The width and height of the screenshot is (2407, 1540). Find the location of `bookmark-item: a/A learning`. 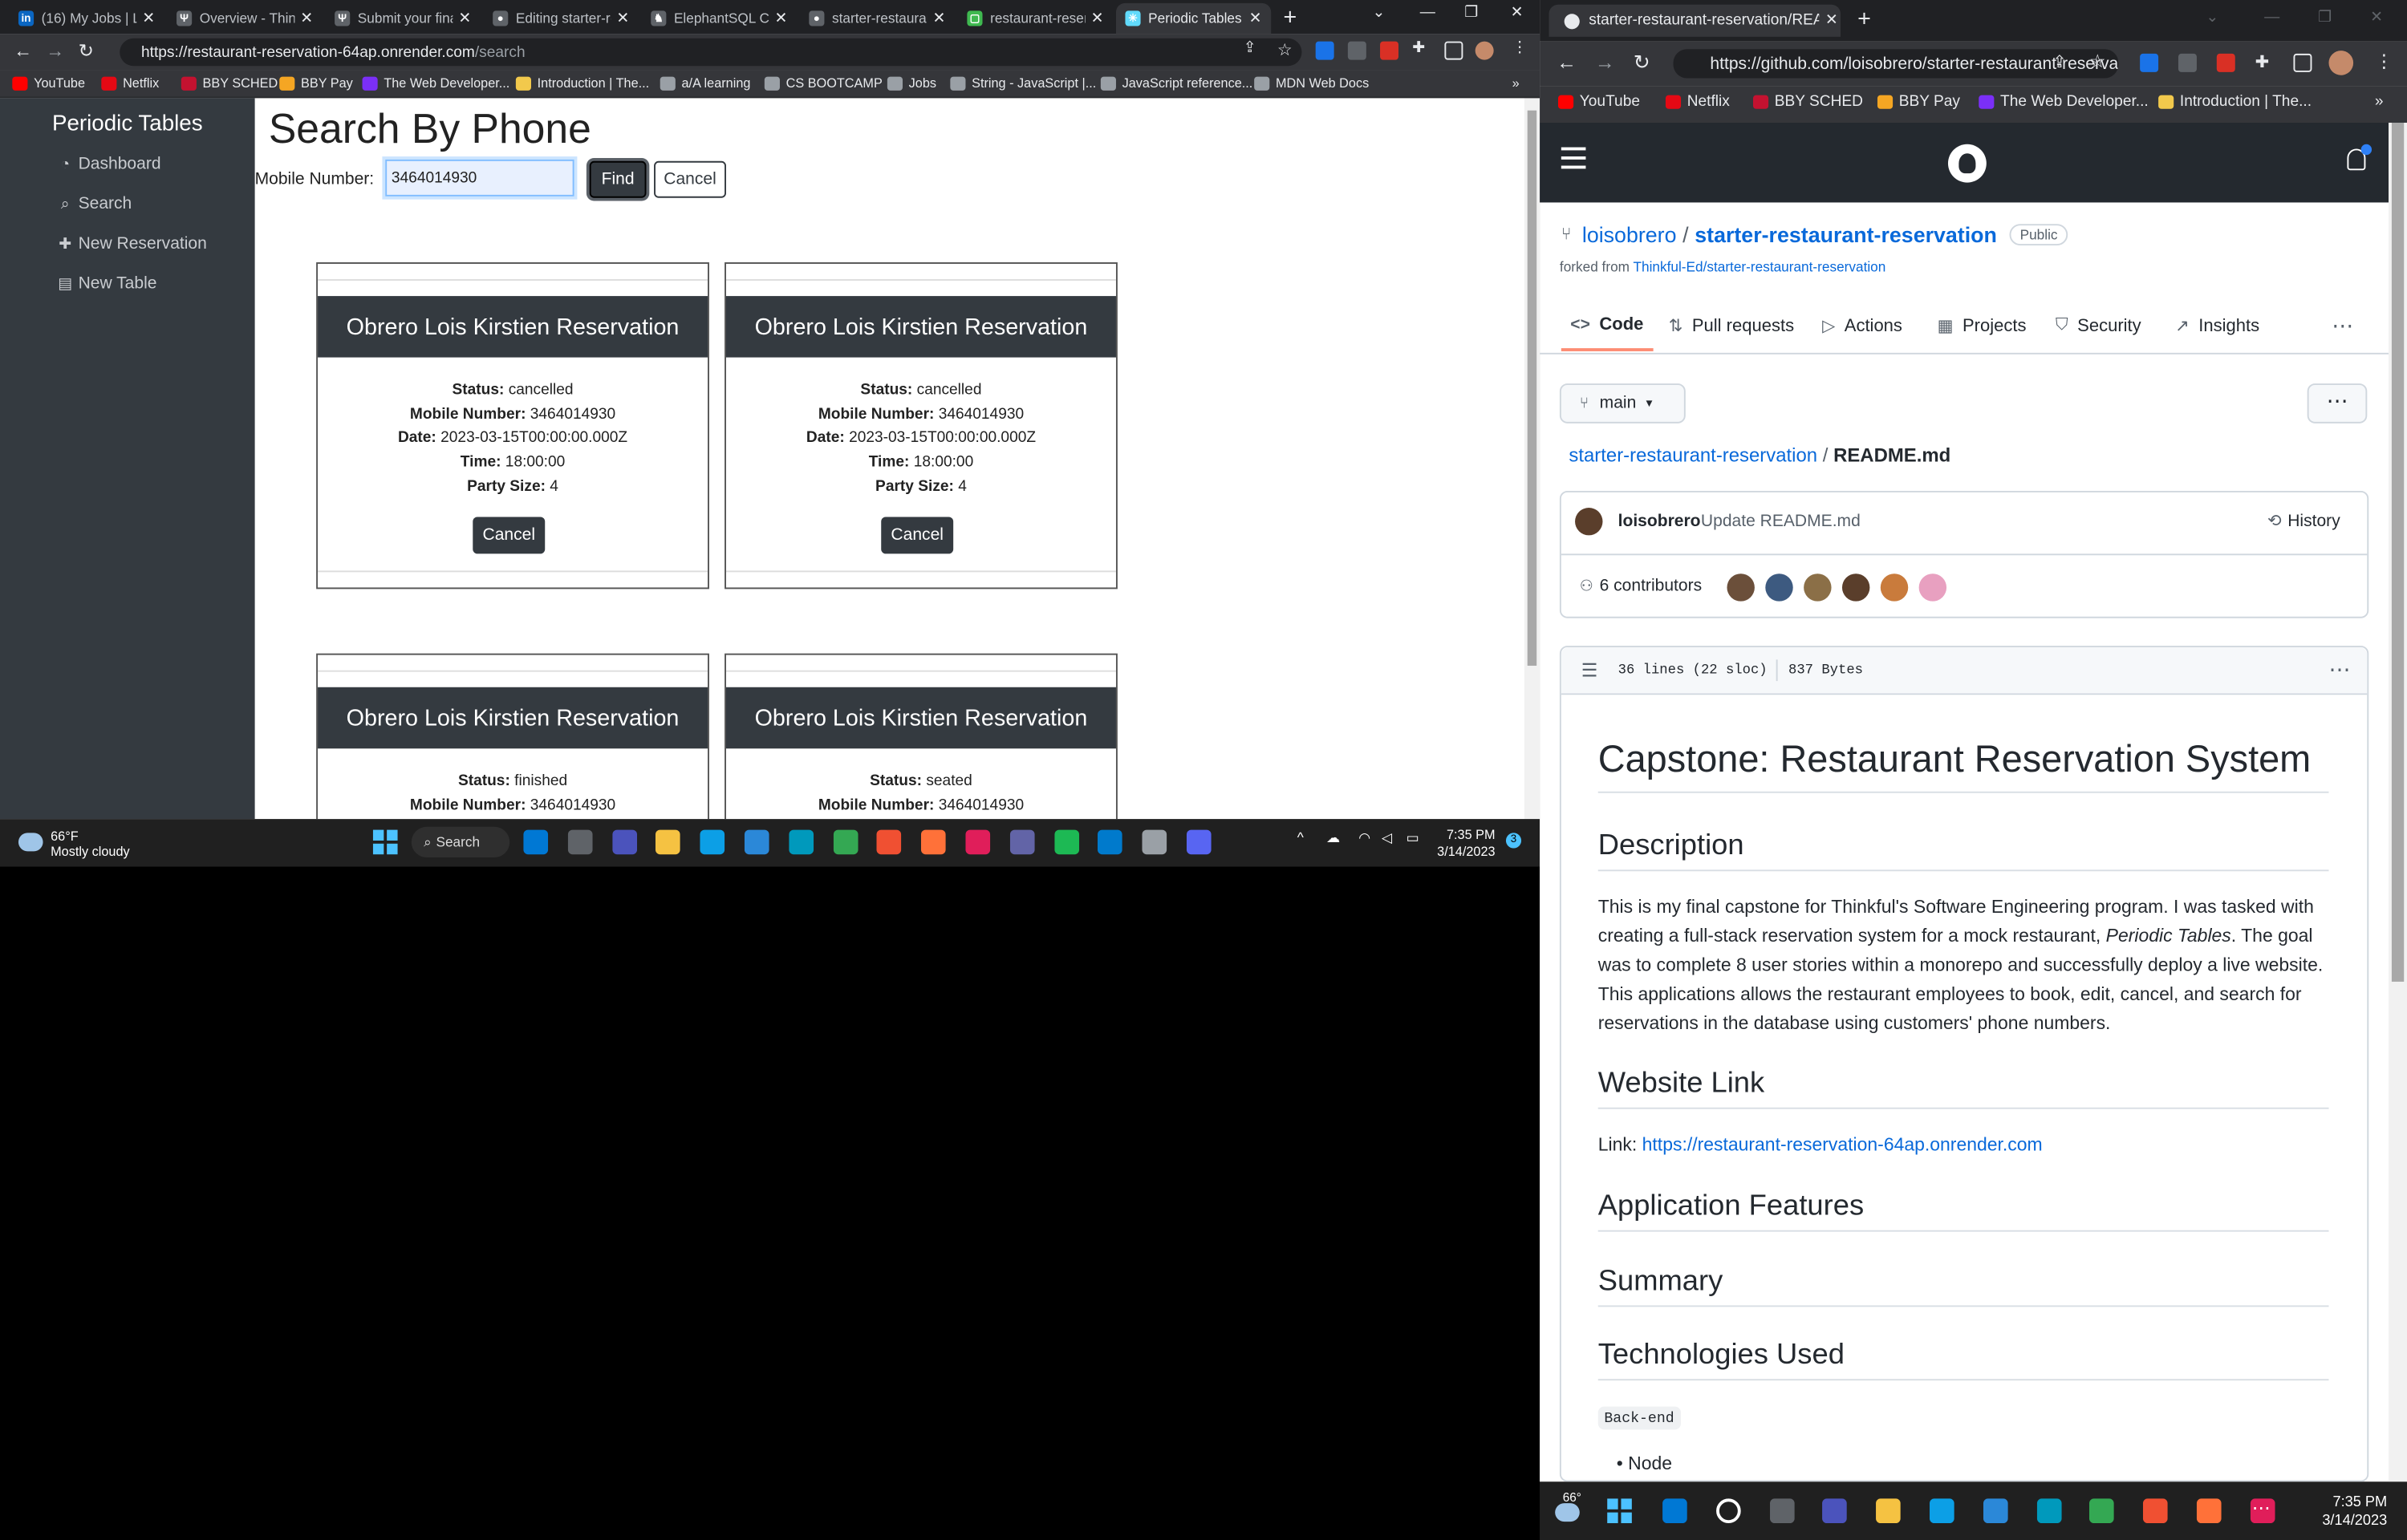

bookmark-item: a/A learning is located at coordinates (705, 83).